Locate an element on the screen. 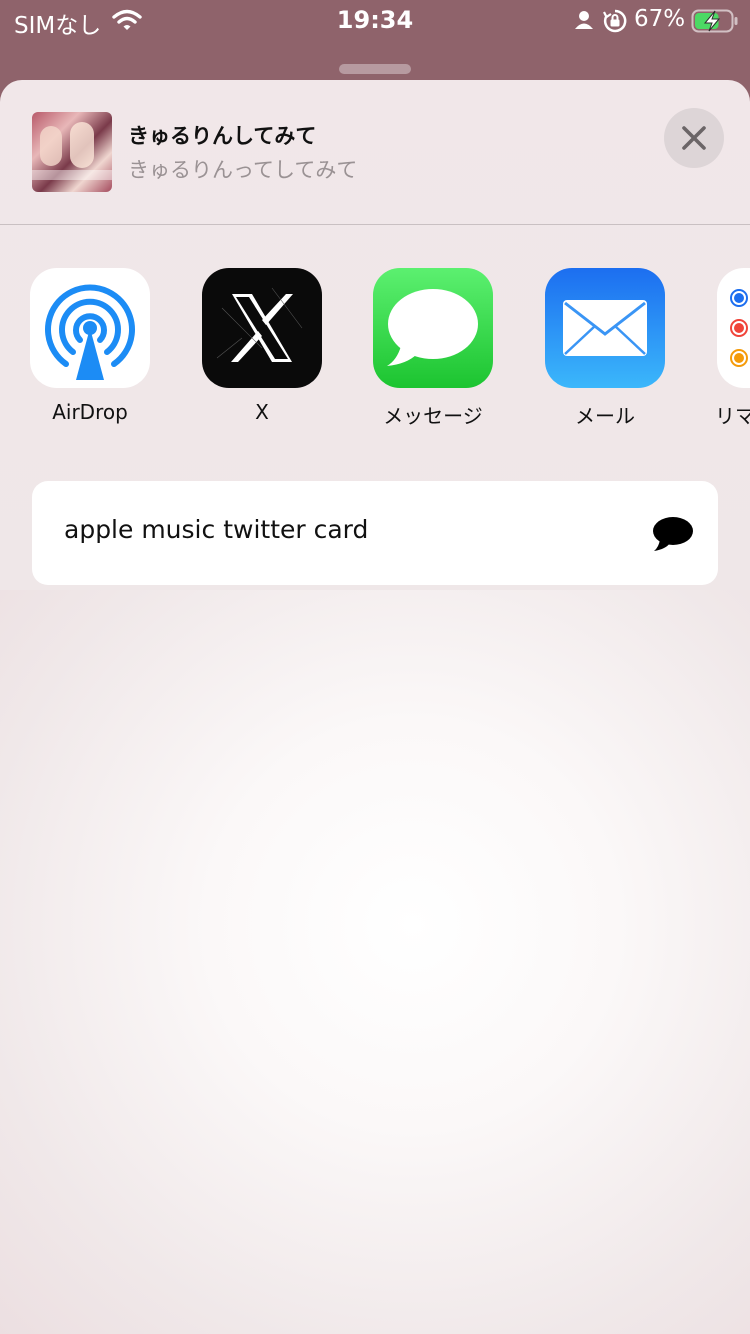  share-app-reminders: リマ is located at coordinates (728, 348).